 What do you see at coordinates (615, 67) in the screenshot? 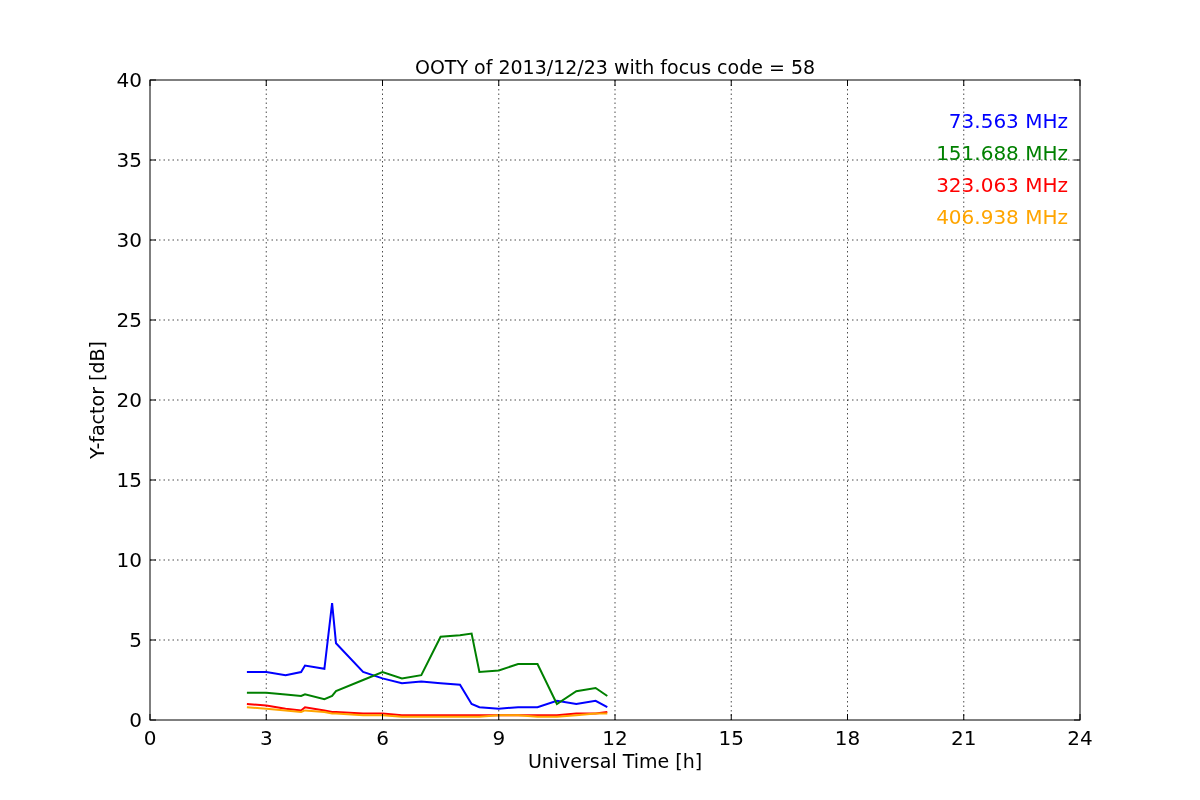
I see `chart-title: OOTY of 2013/12/23 with focus code = 58` at bounding box center [615, 67].